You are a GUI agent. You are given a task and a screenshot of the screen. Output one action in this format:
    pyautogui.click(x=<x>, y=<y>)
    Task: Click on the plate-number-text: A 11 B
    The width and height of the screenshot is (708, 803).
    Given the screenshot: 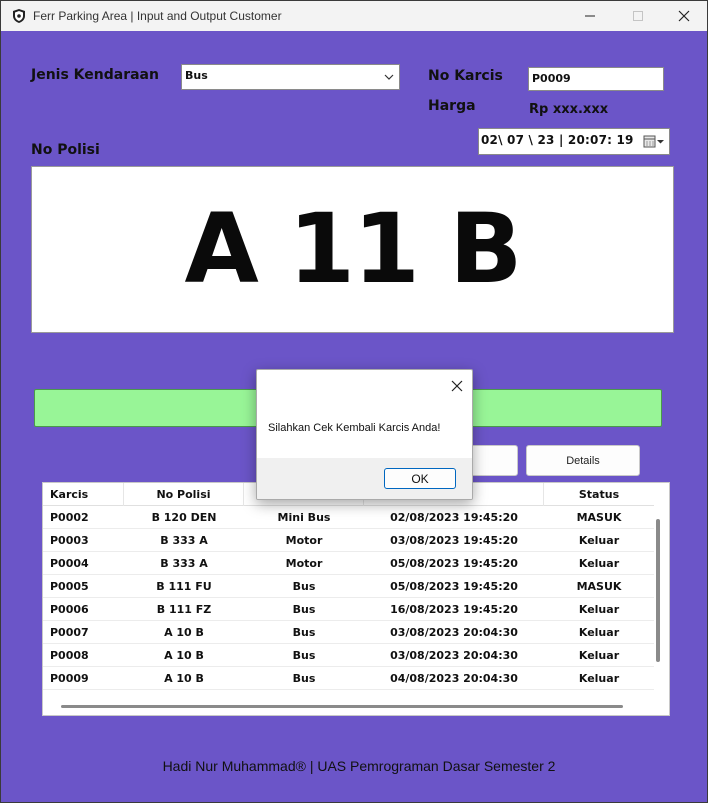 What is the action you would take?
    pyautogui.click(x=353, y=249)
    